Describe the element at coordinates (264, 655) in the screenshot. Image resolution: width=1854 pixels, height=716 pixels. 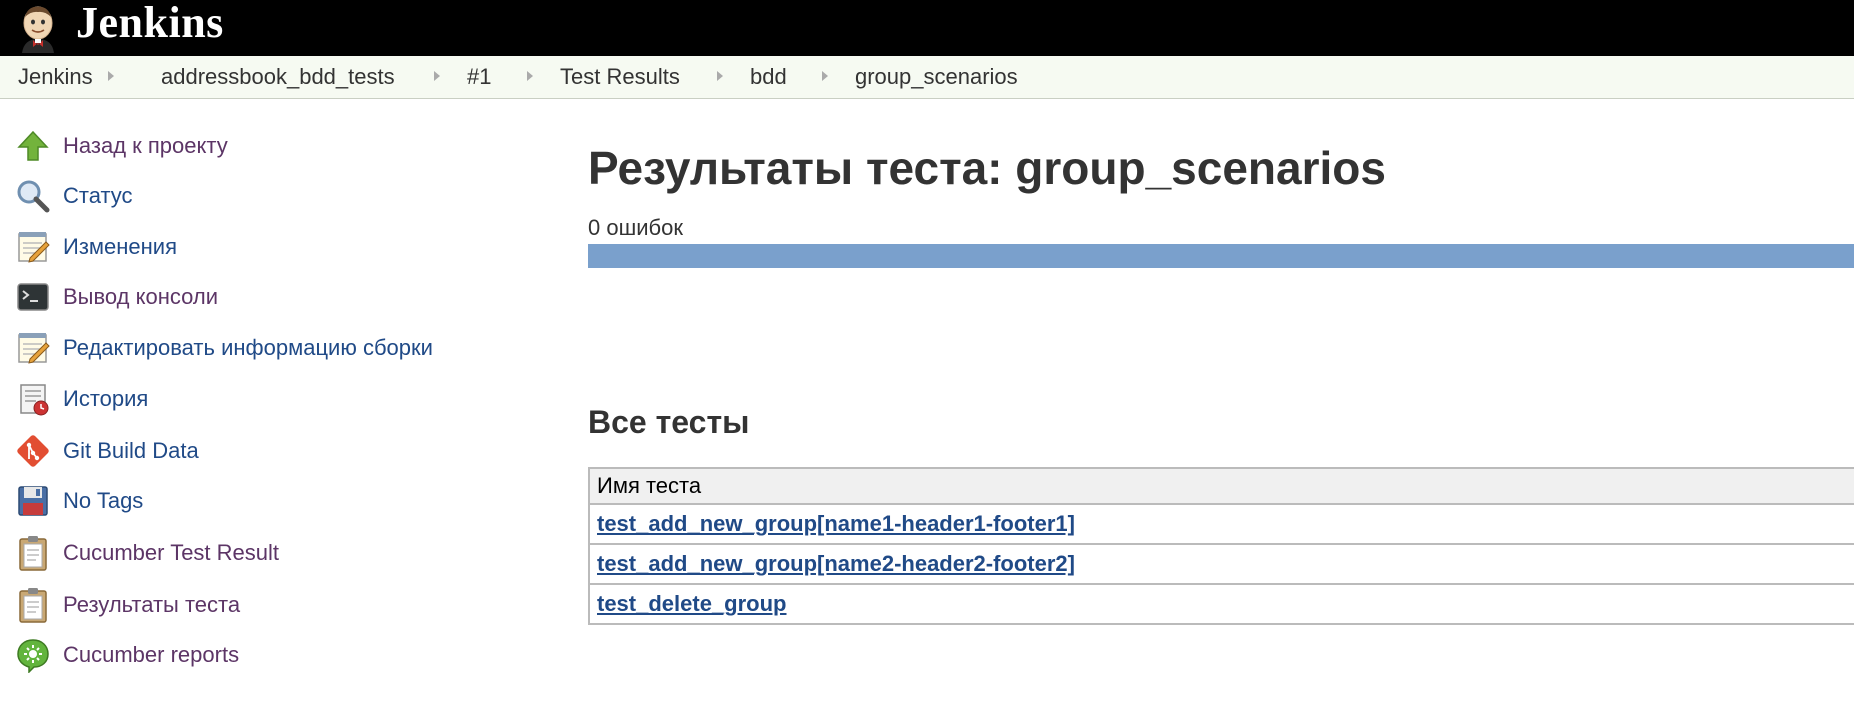
I see `task-cucumber-reports: Cucumber reports` at that location.